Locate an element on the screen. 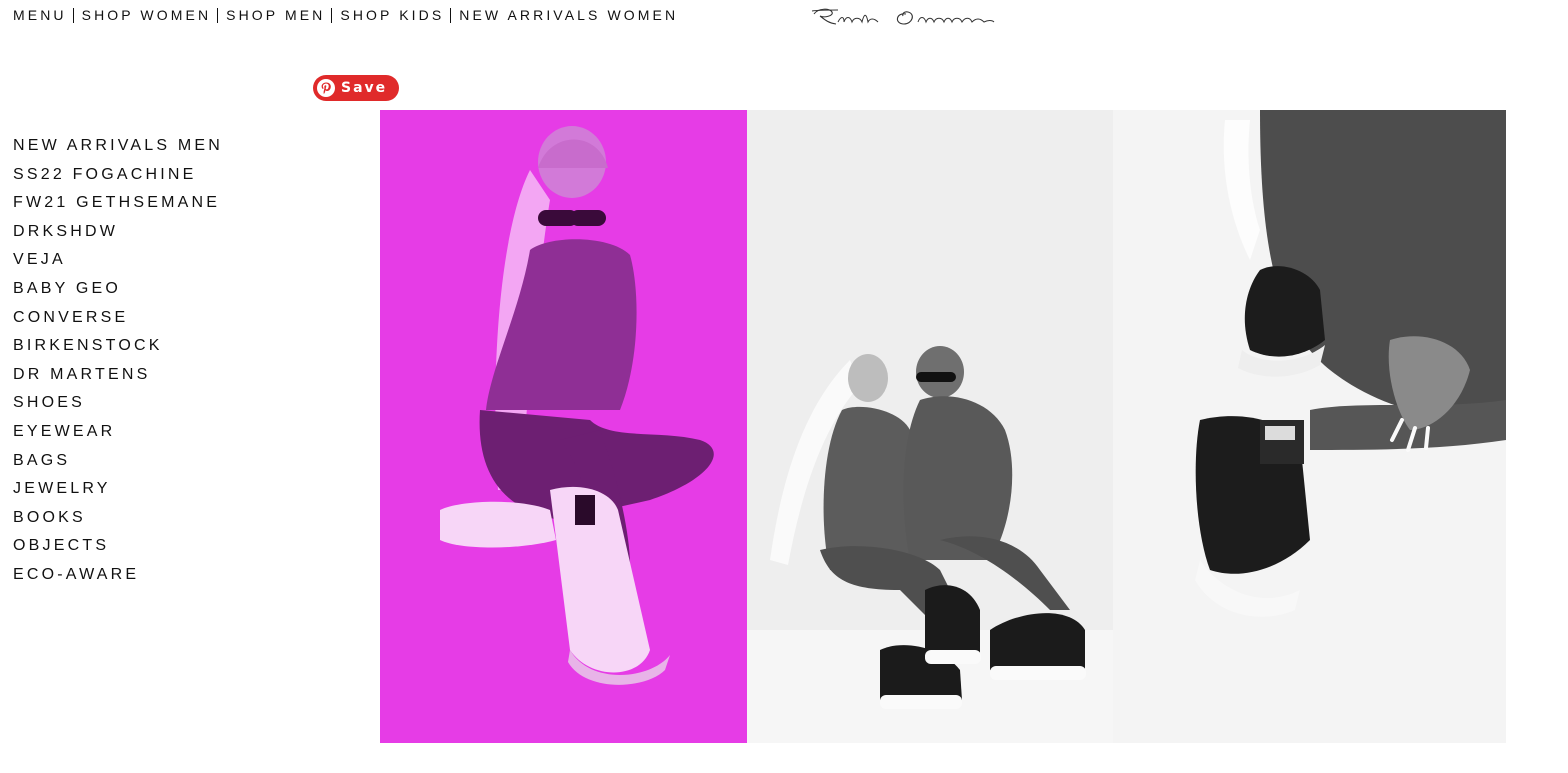 This screenshot has width=1568, height=773. pinterest-save-label: Save is located at coordinates (364, 88).